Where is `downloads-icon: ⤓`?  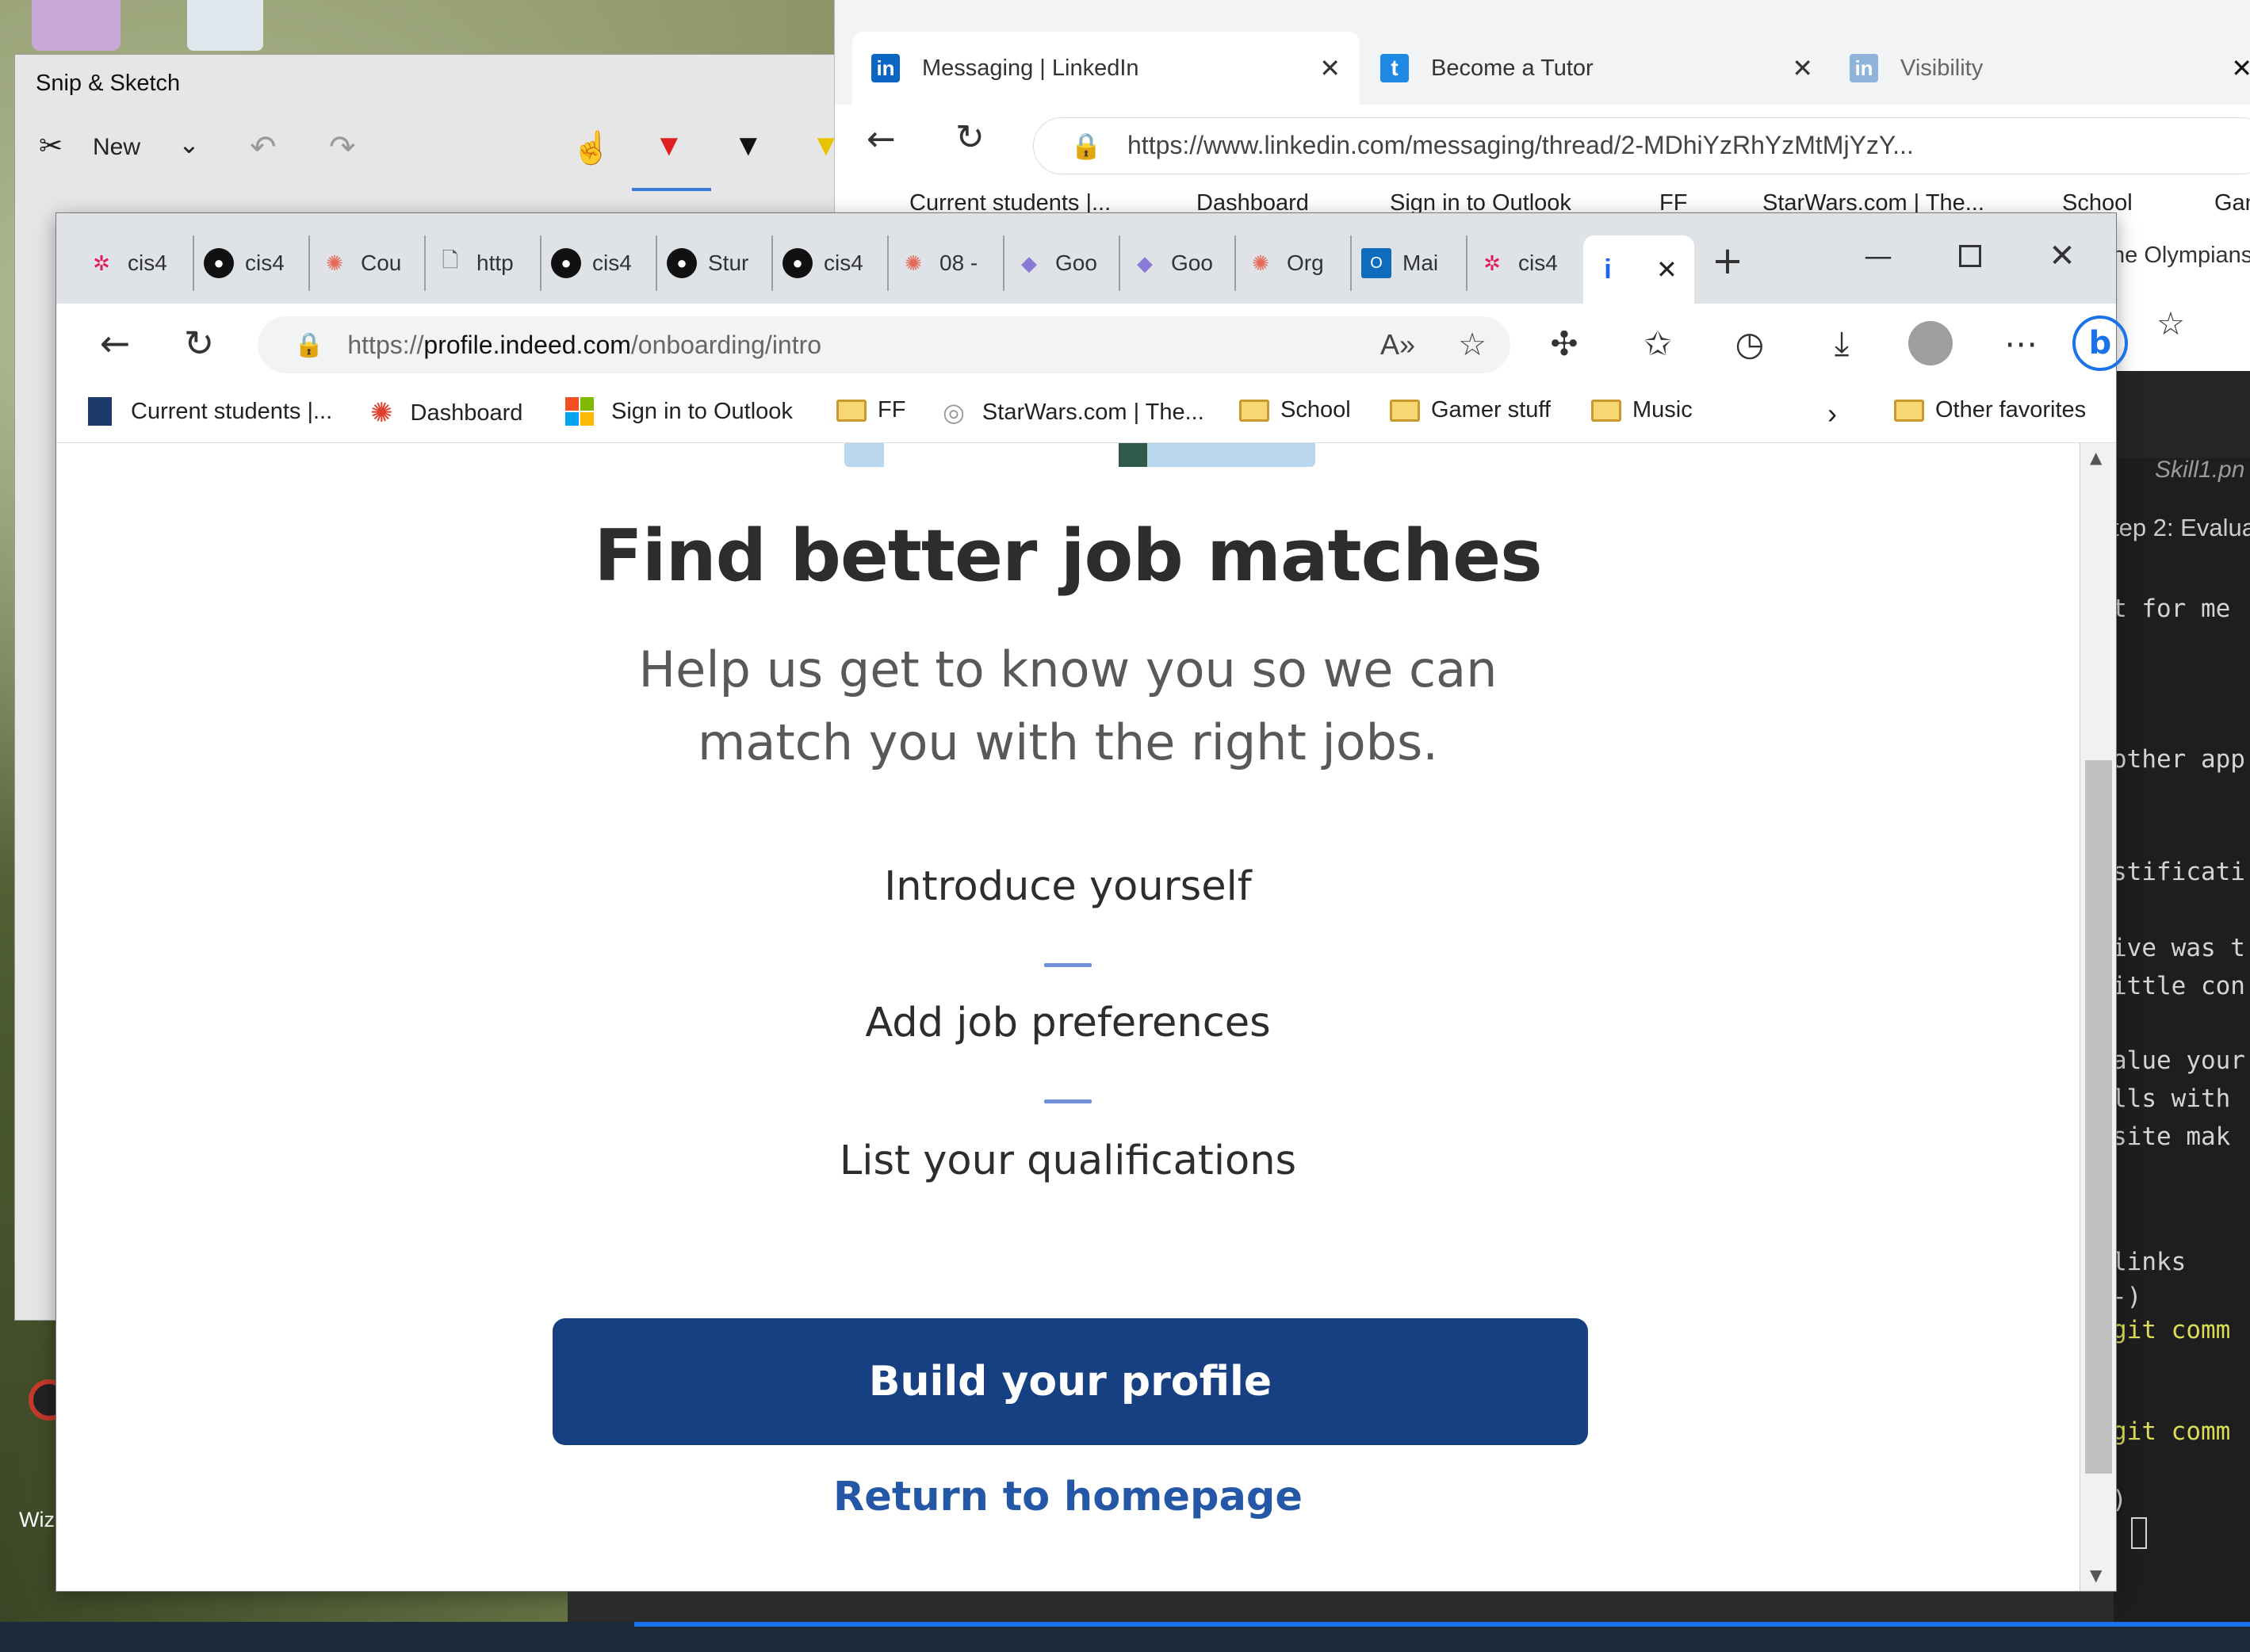 downloads-icon: ⤓ is located at coordinates (1841, 343).